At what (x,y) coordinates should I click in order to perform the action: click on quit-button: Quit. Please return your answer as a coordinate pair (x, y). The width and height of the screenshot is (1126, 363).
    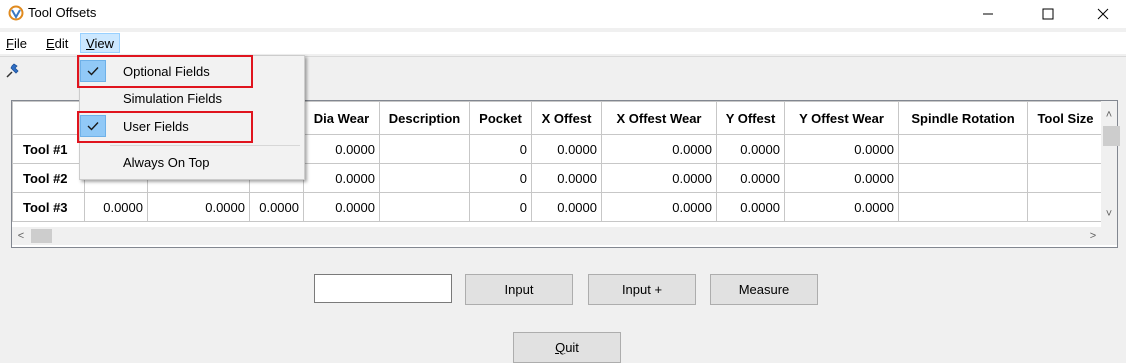
    Looking at the image, I should click on (567, 347).